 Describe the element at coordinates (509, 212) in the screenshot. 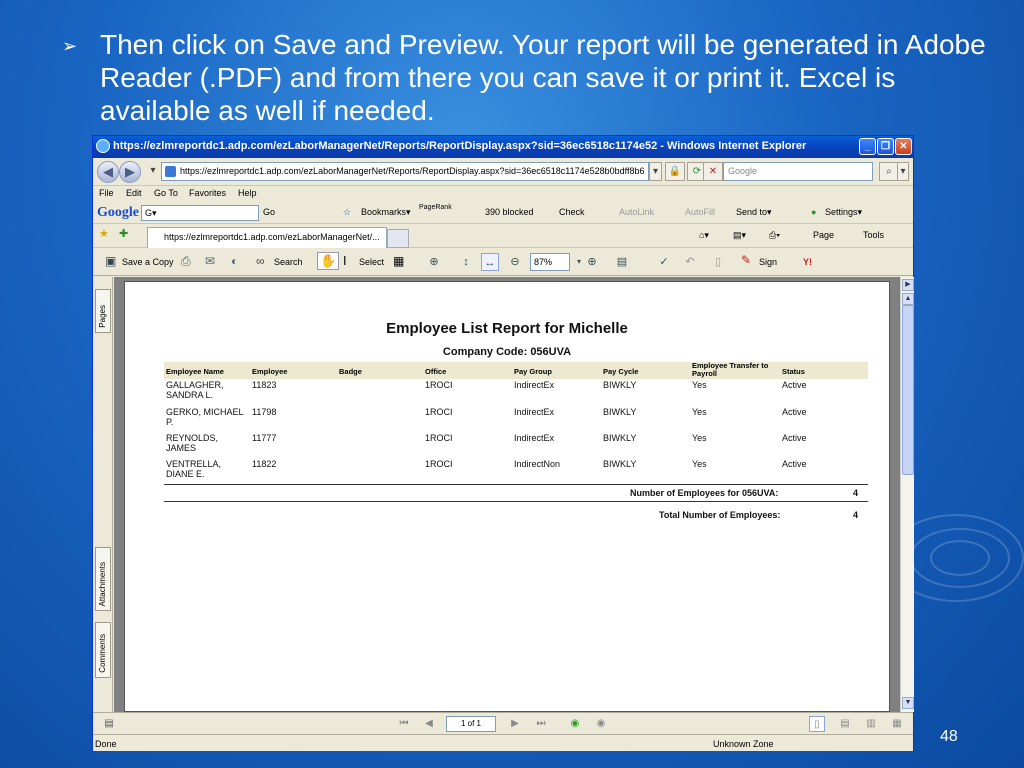

I see `popup-blocked-button: 390 blocked` at that location.